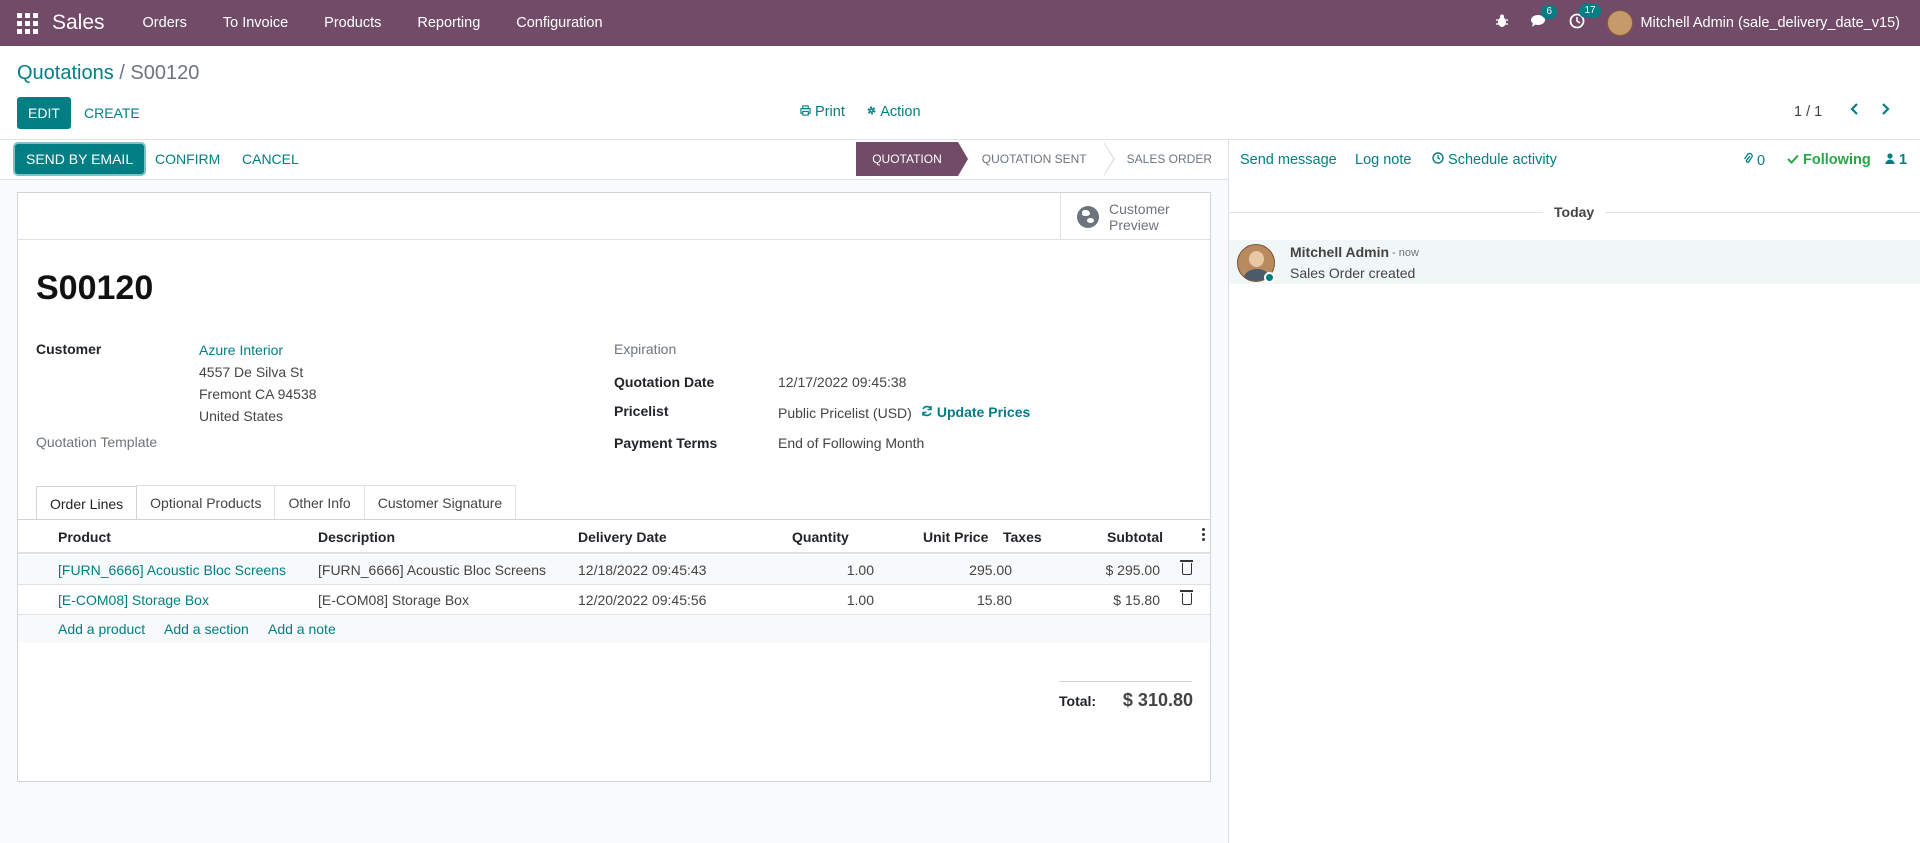  What do you see at coordinates (1761, 161) in the screenshot?
I see `attachments-count: 0` at bounding box center [1761, 161].